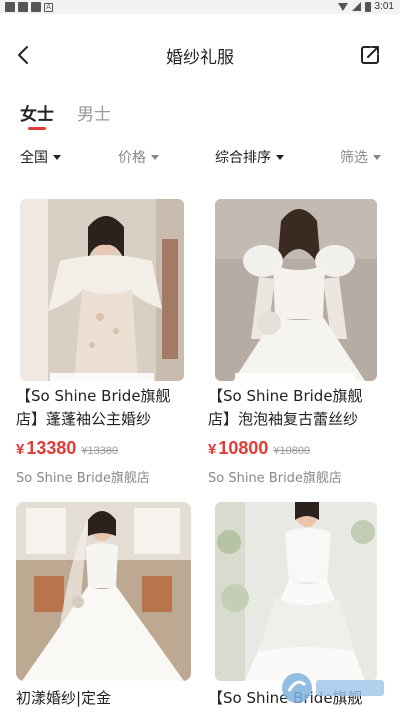 The width and height of the screenshot is (400, 713). Describe the element at coordinates (46, 448) in the screenshot. I see `product-price: ¥13380` at that location.